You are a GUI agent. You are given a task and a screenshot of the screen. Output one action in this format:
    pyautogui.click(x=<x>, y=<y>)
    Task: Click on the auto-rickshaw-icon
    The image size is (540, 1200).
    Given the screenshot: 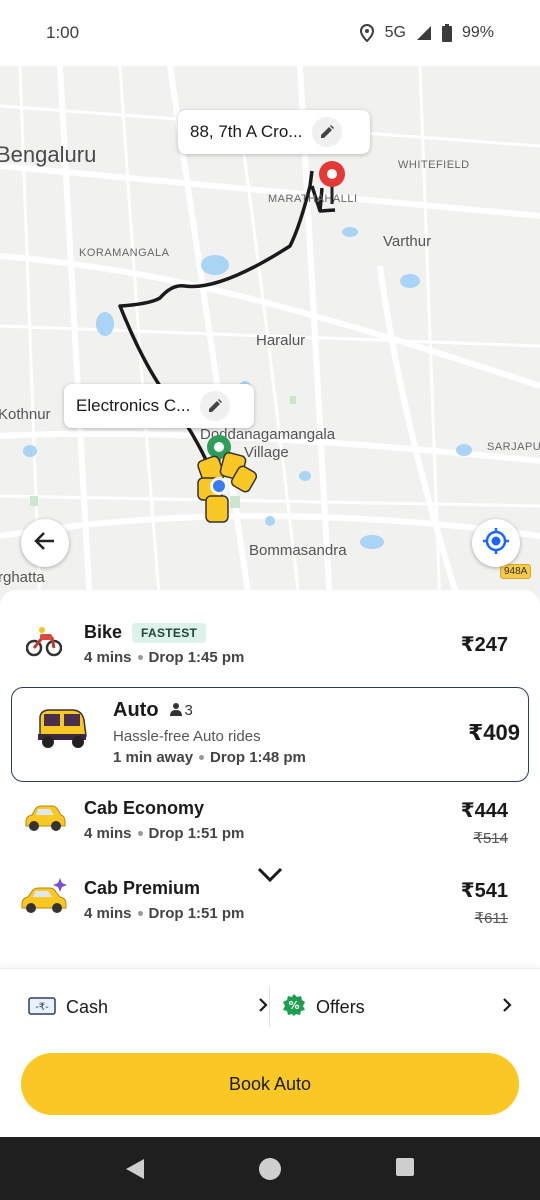 What is the action you would take?
    pyautogui.click(x=62, y=730)
    